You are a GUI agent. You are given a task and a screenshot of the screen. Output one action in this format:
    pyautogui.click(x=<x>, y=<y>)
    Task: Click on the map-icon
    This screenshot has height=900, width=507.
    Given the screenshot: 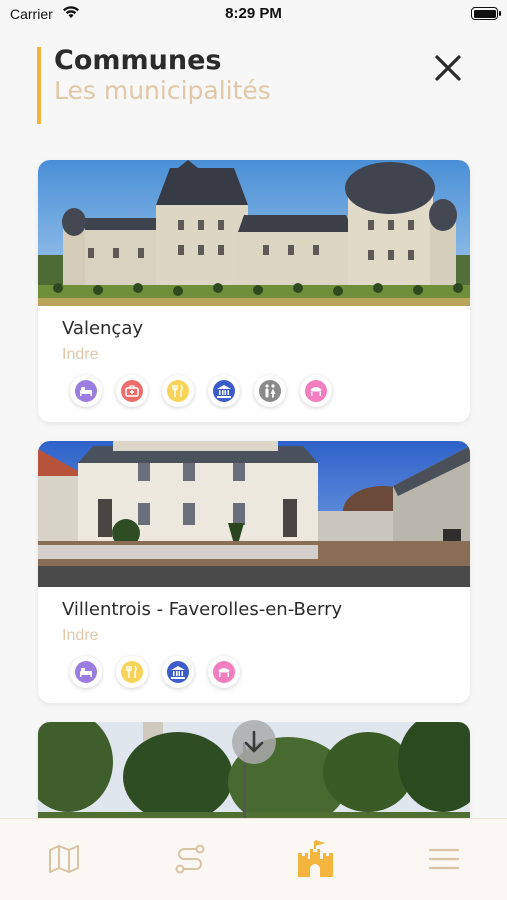 What is the action you would take?
    pyautogui.click(x=64, y=859)
    